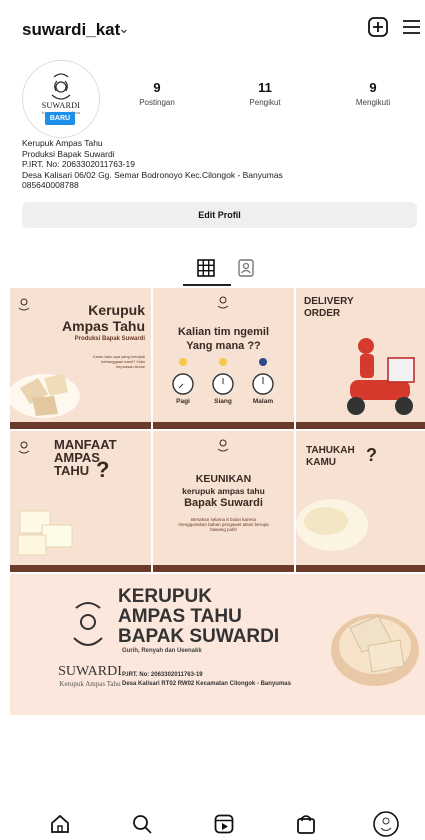  What do you see at coordinates (60, 824) in the screenshot?
I see `home-icon` at bounding box center [60, 824].